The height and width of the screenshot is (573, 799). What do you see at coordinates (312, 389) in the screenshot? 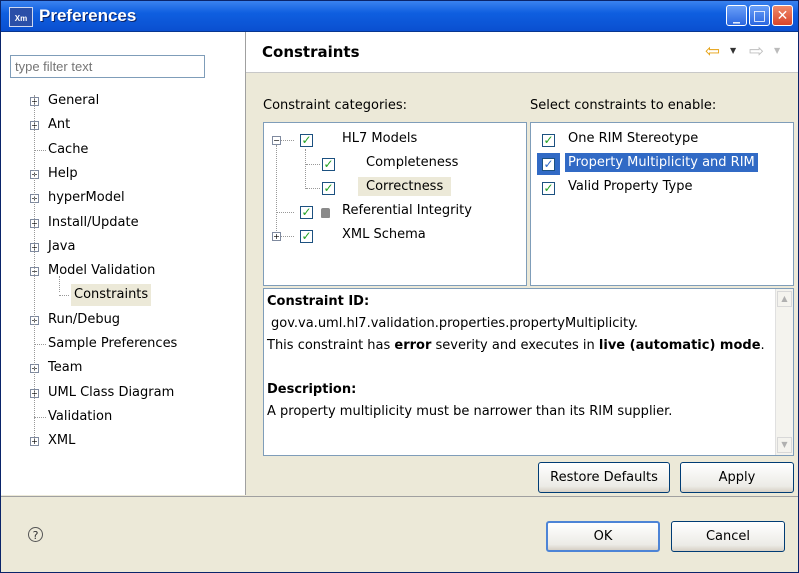
I see `description-heading: Description:` at bounding box center [312, 389].